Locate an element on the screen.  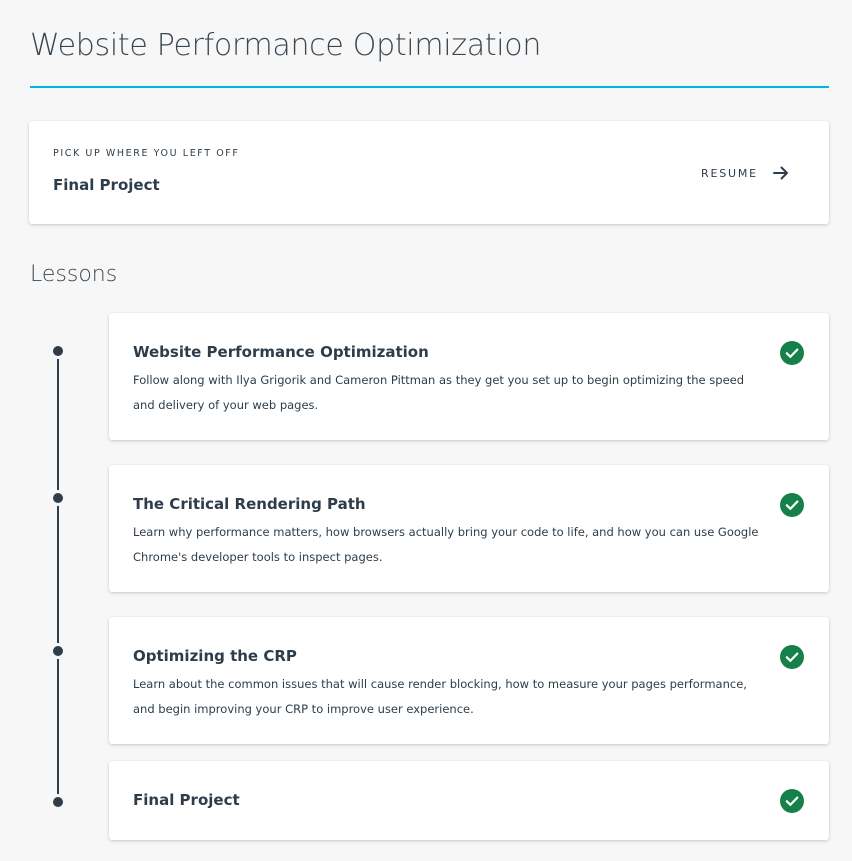
lesson-title: Website Performance Optimization is located at coordinates (281, 352).